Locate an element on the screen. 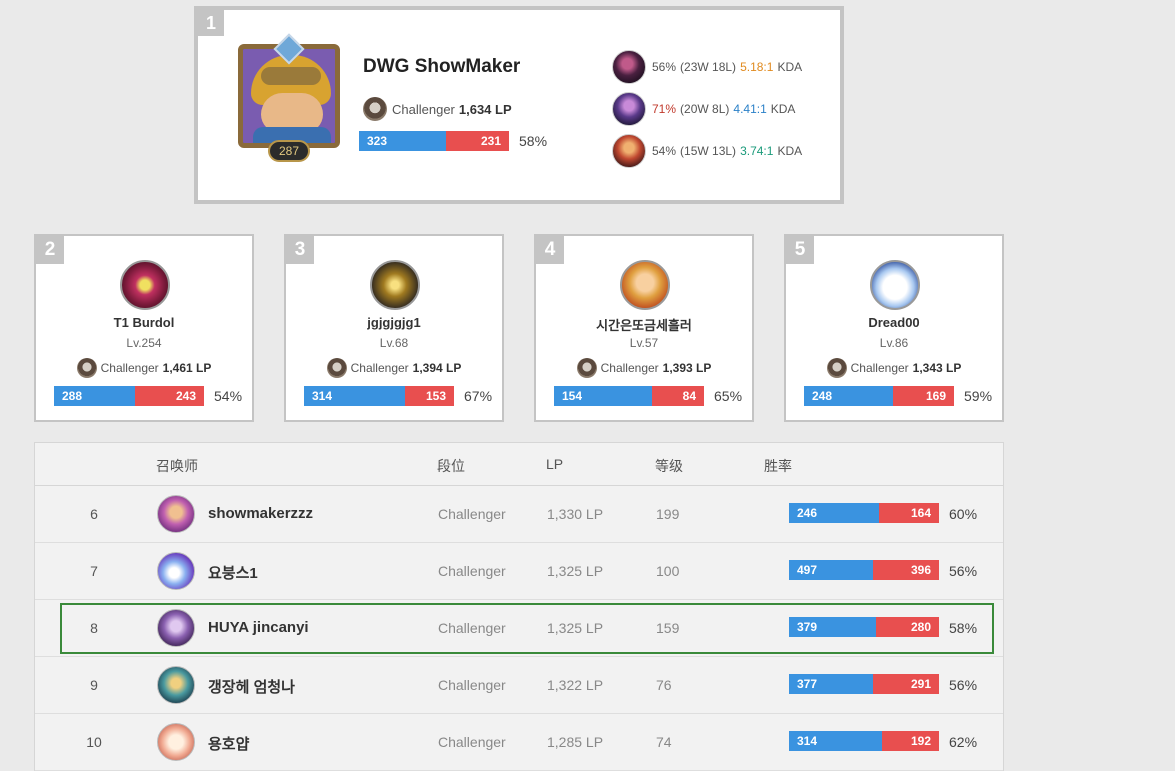 This screenshot has height=771, width=1175. player-name: 요붕스1 is located at coordinates (233, 572).